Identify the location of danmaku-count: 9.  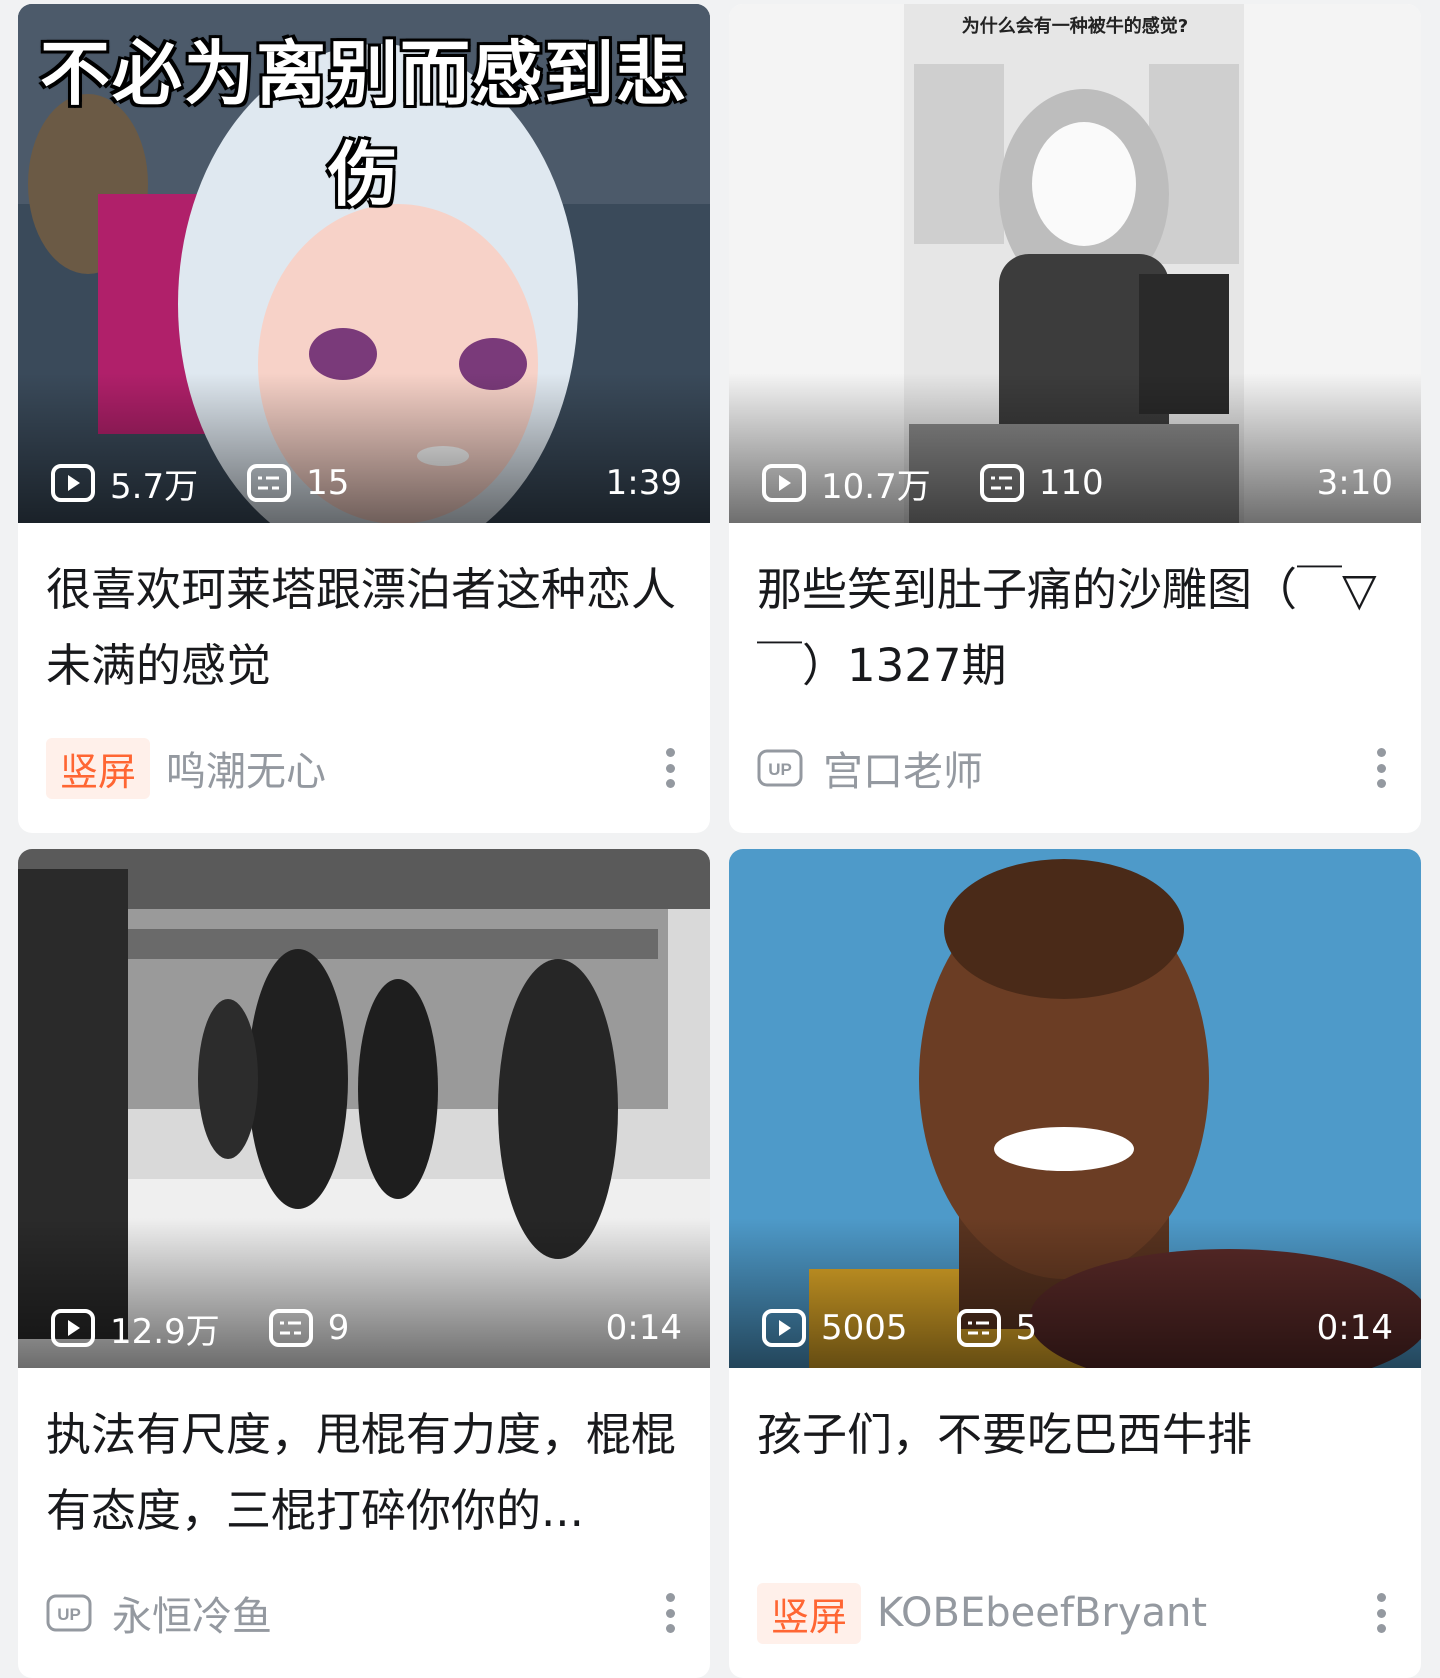
(338, 1328).